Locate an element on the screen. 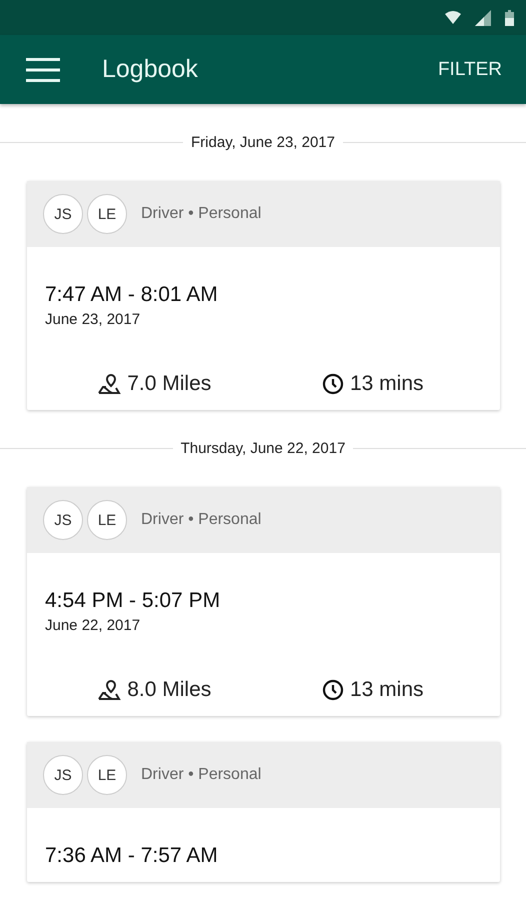 The image size is (526, 900). battery-icon is located at coordinates (509, 18).